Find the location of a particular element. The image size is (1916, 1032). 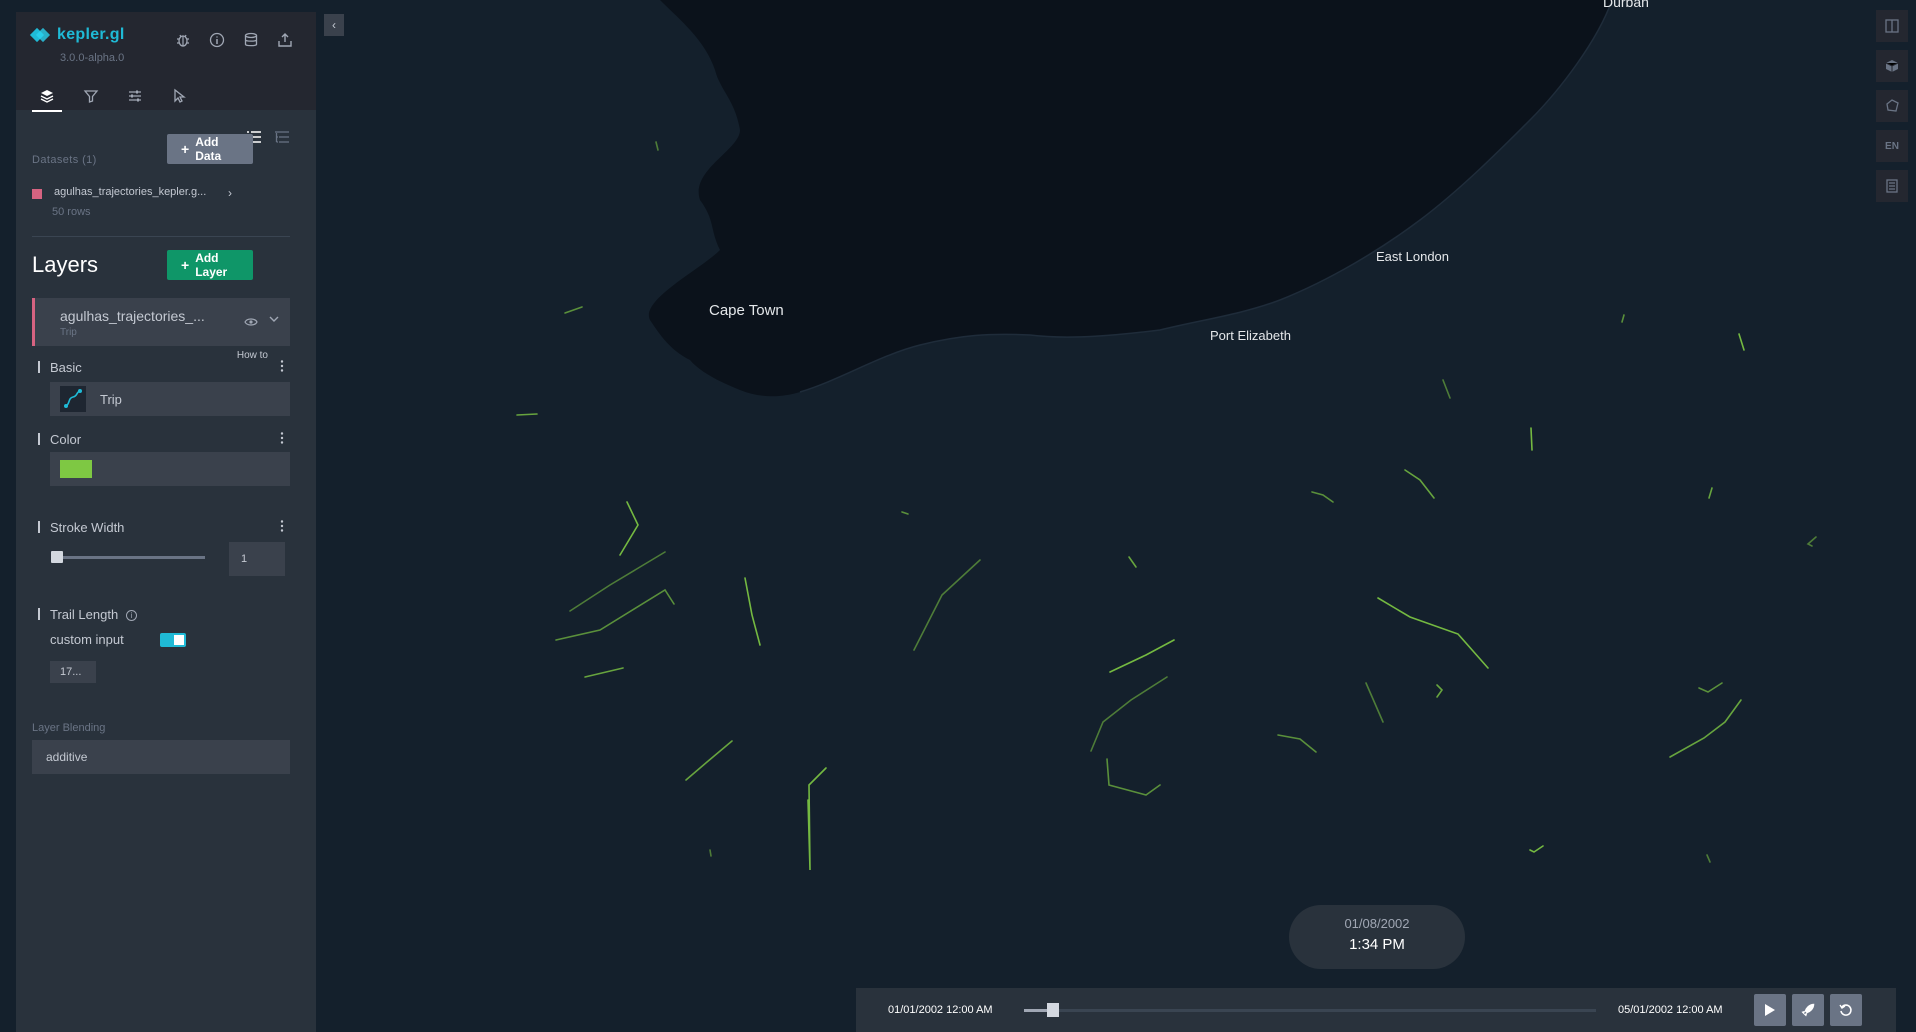

locale-button: EN is located at coordinates (1892, 146).